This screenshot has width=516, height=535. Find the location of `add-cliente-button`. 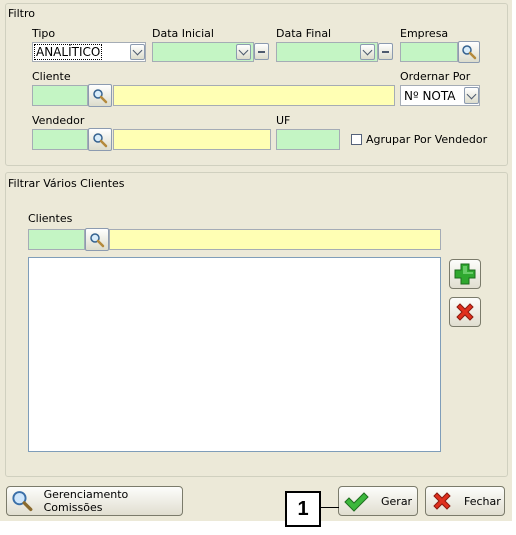

add-cliente-button is located at coordinates (465, 274).